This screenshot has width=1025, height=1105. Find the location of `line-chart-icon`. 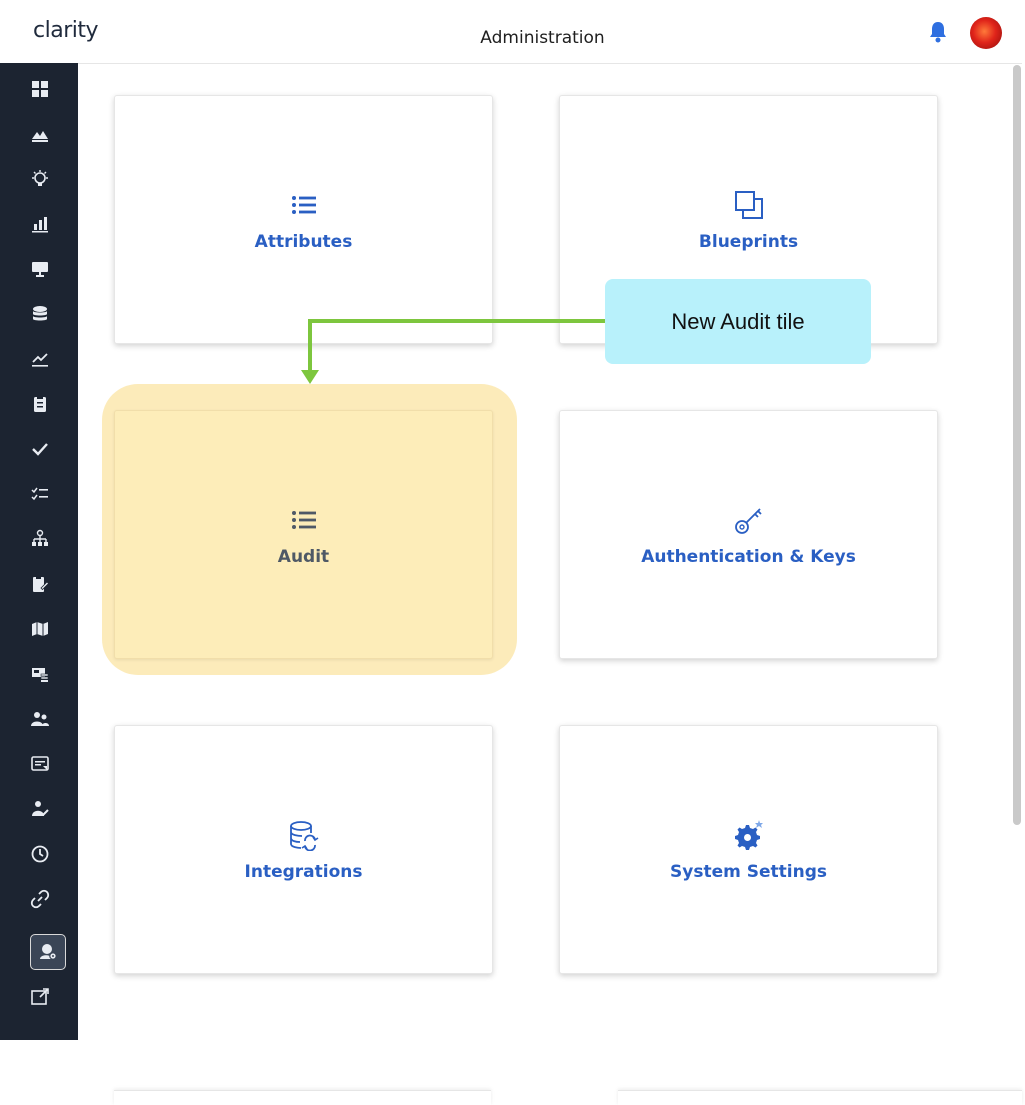

line-chart-icon is located at coordinates (40, 359).